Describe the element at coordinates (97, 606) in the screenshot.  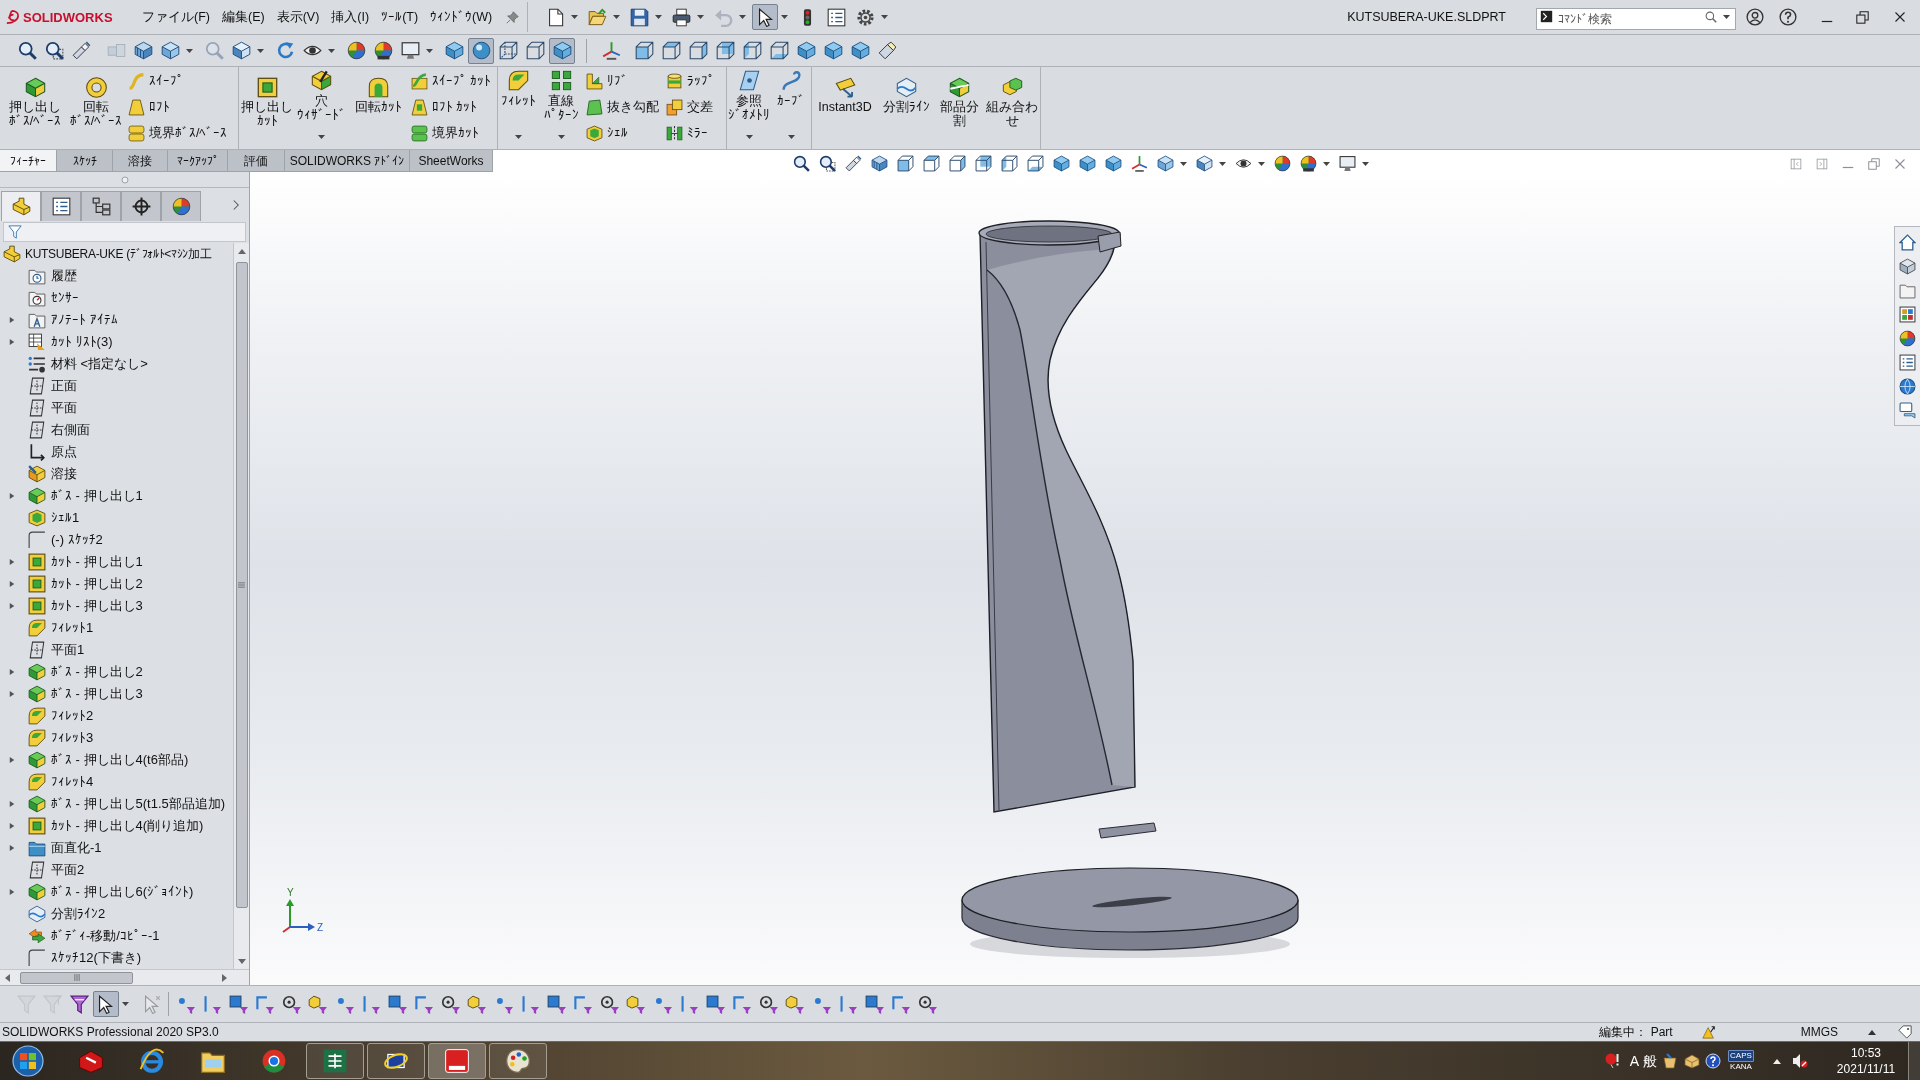
I see `tree-item: ｶｯﾄ - 押し出し3` at that location.